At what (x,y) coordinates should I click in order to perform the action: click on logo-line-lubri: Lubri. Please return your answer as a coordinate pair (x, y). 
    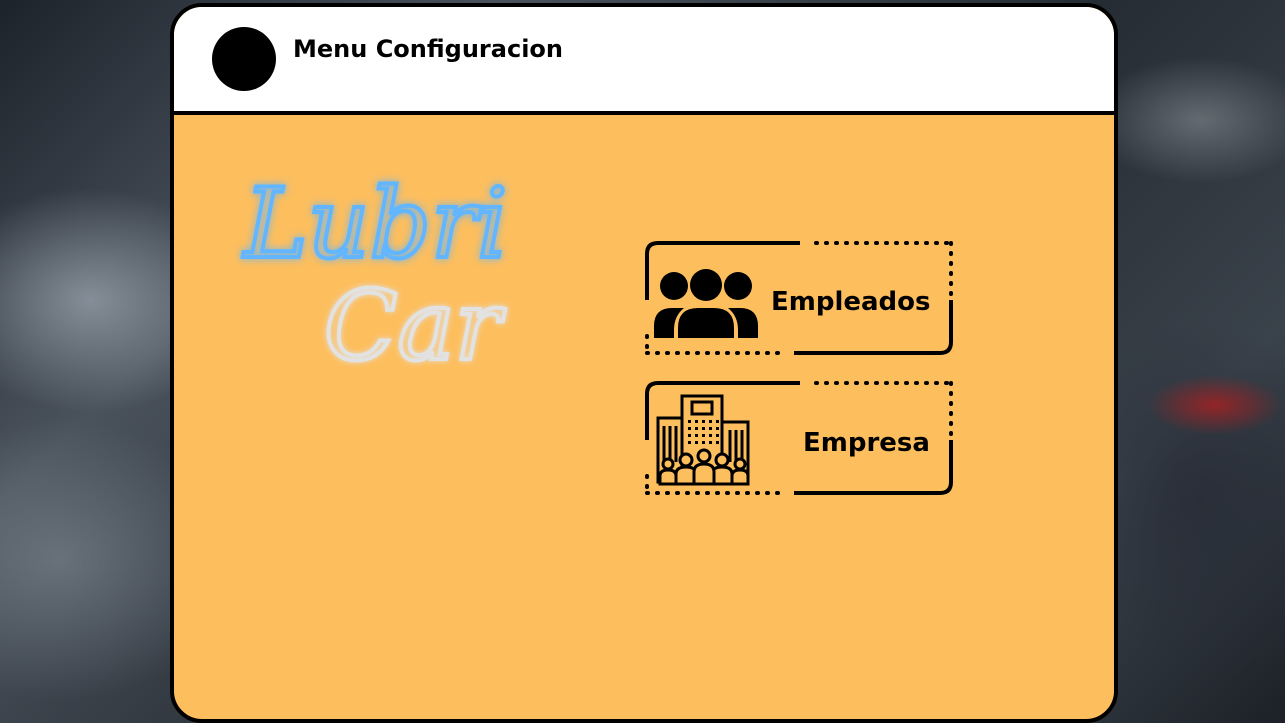
    Looking at the image, I should click on (375, 224).